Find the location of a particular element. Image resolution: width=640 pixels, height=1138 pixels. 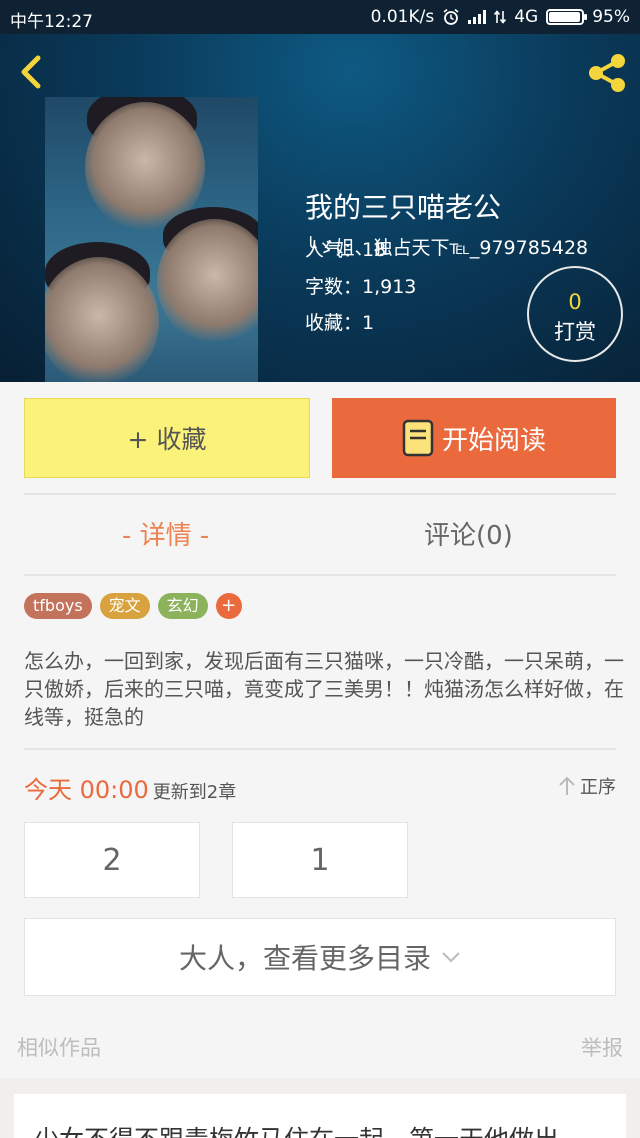

start-reading-label: 开始阅读 is located at coordinates (493, 440).